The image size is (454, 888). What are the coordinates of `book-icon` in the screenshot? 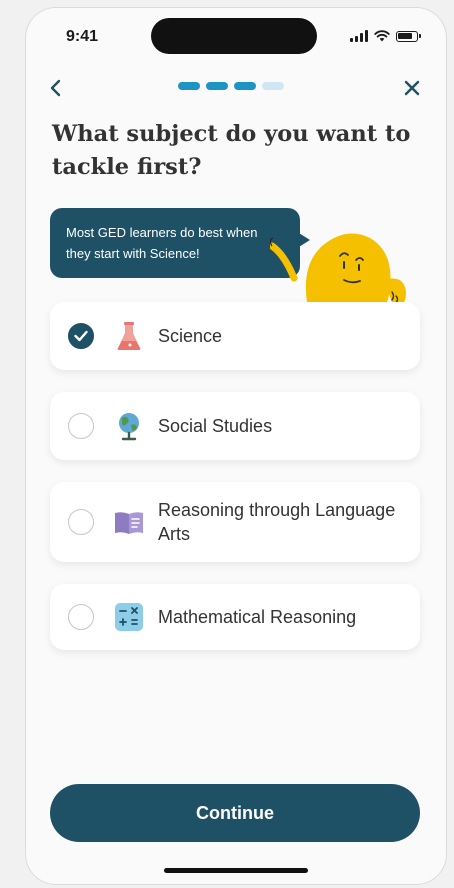 It's located at (129, 523).